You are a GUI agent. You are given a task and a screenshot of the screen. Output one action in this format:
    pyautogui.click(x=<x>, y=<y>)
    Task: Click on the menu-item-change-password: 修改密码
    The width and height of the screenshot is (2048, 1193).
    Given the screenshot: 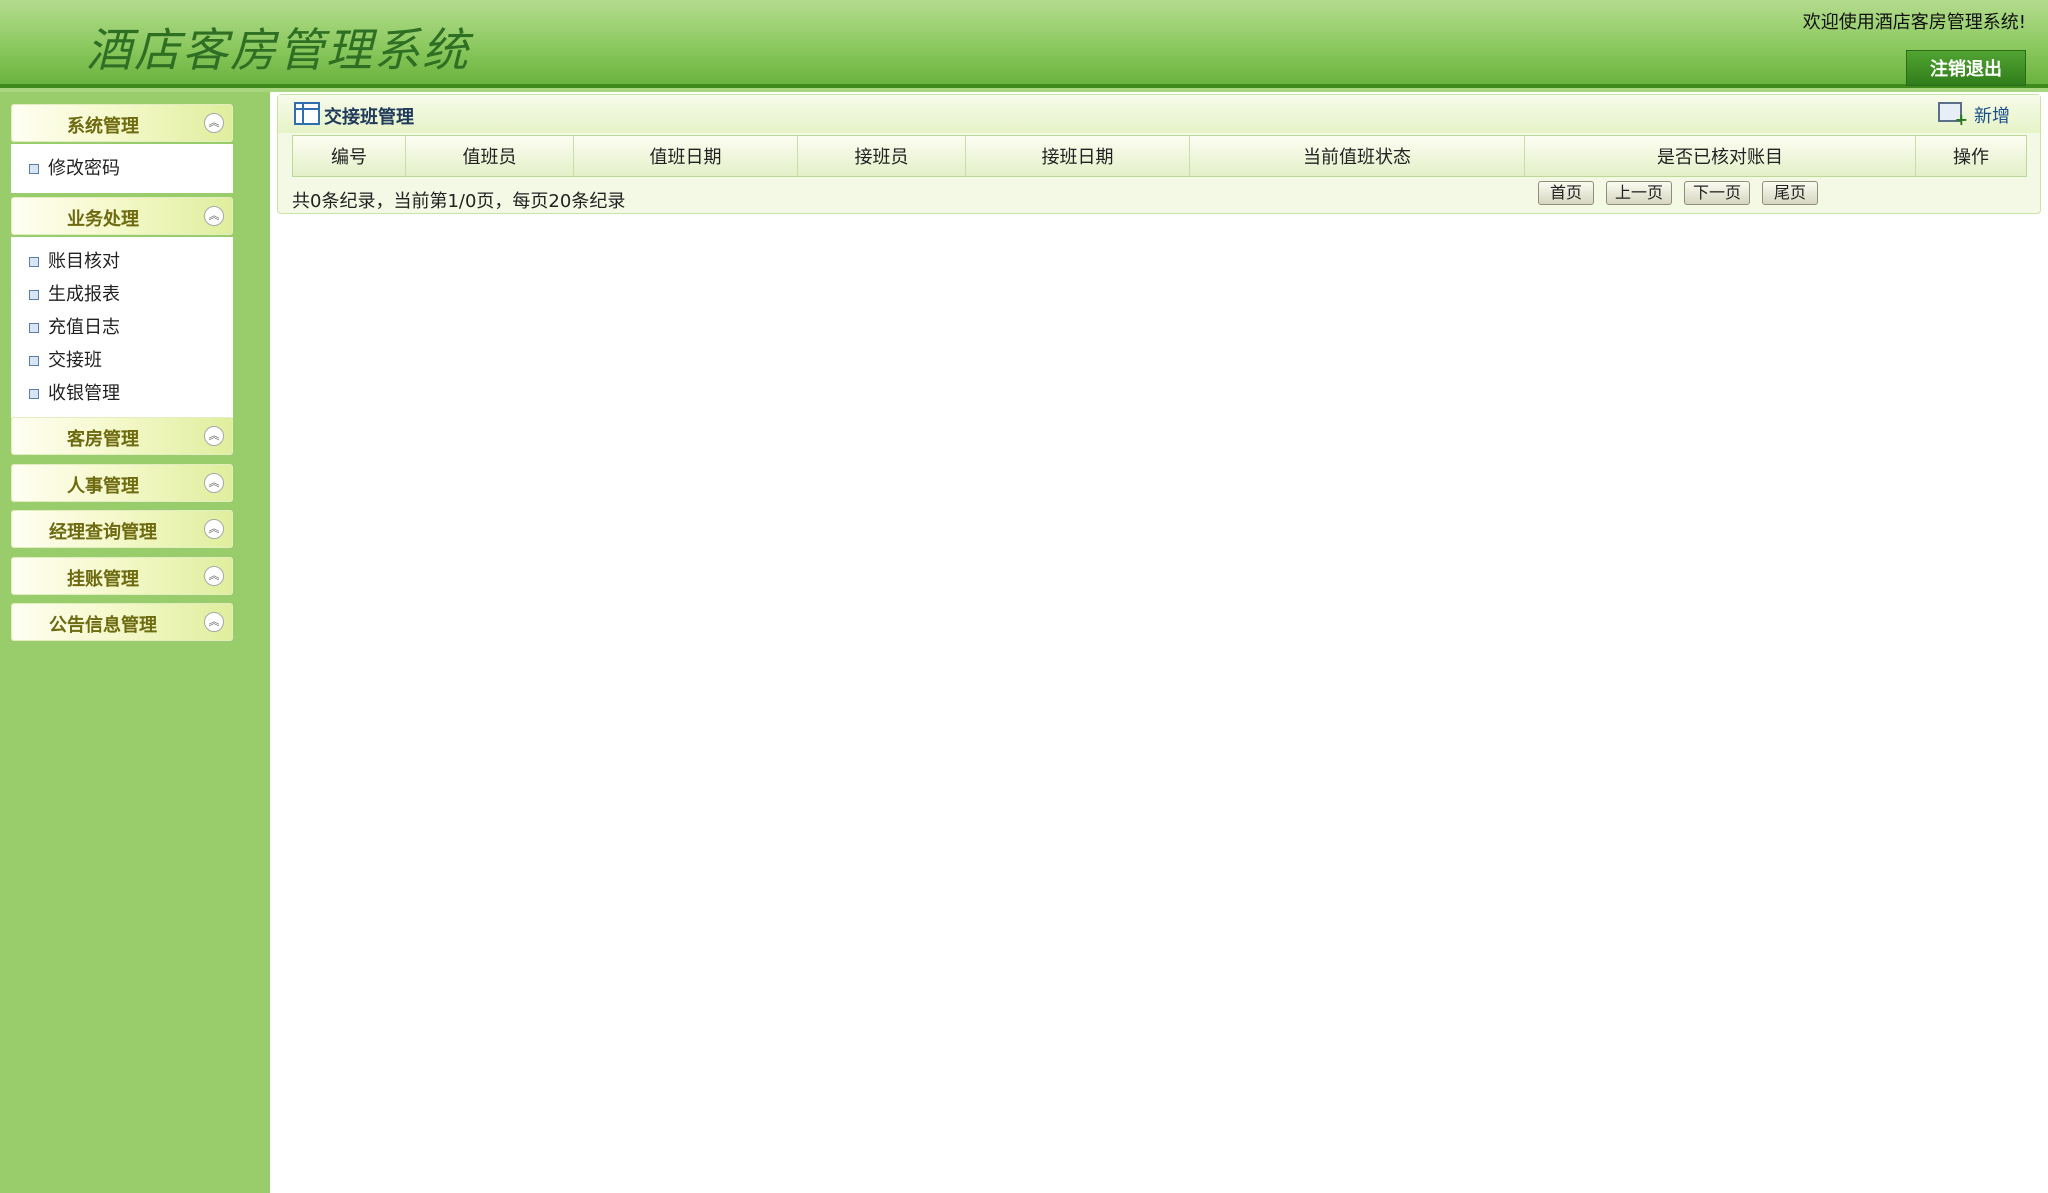 What is the action you would take?
    pyautogui.click(x=122, y=168)
    